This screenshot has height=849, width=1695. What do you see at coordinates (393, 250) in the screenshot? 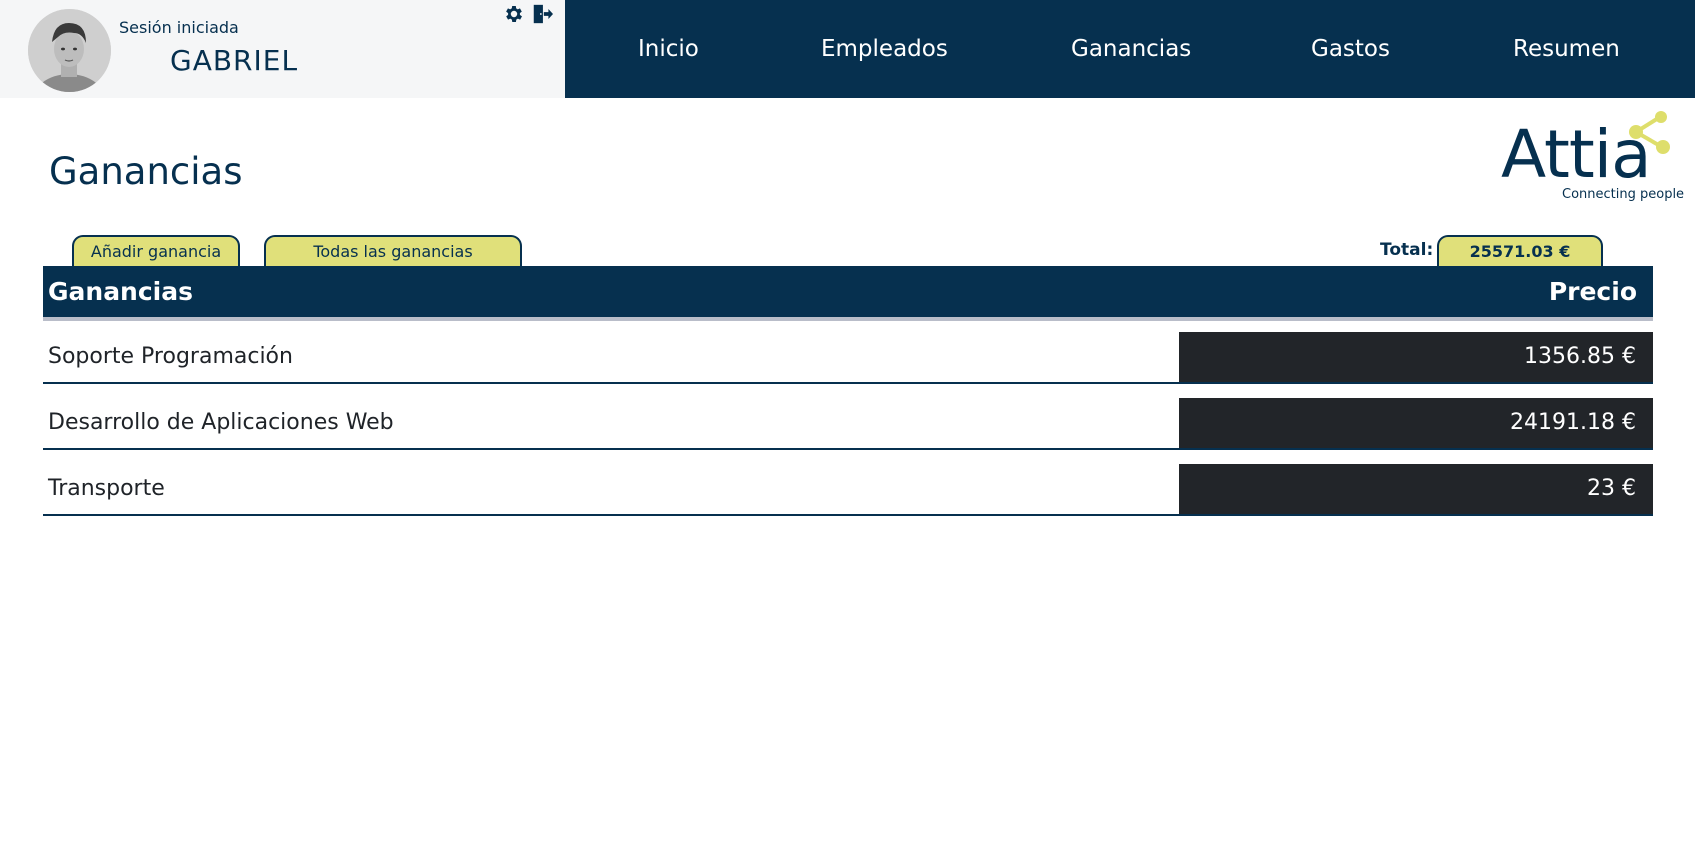
I see `all-earnings-button: Todas las ganancias` at bounding box center [393, 250].